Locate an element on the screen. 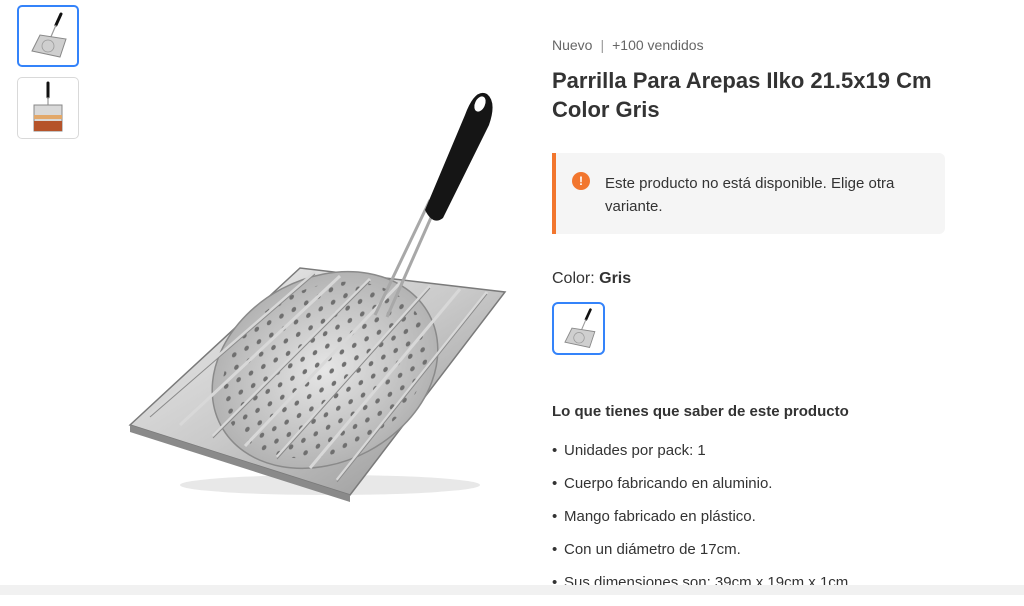  color-swatch-gris is located at coordinates (578, 328).